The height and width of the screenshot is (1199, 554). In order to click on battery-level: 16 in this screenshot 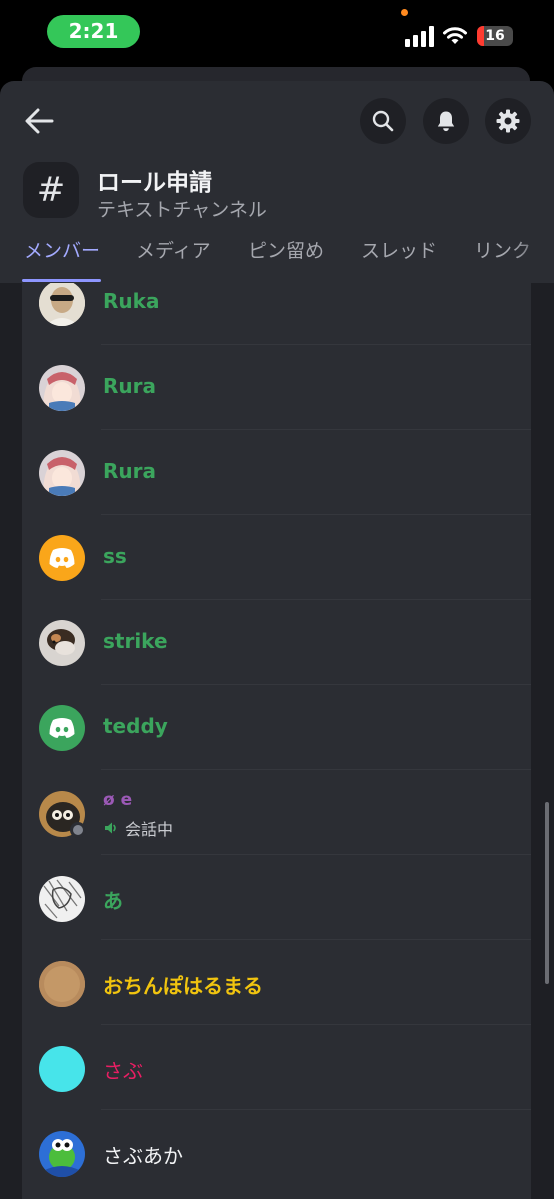, I will do `click(495, 36)`.